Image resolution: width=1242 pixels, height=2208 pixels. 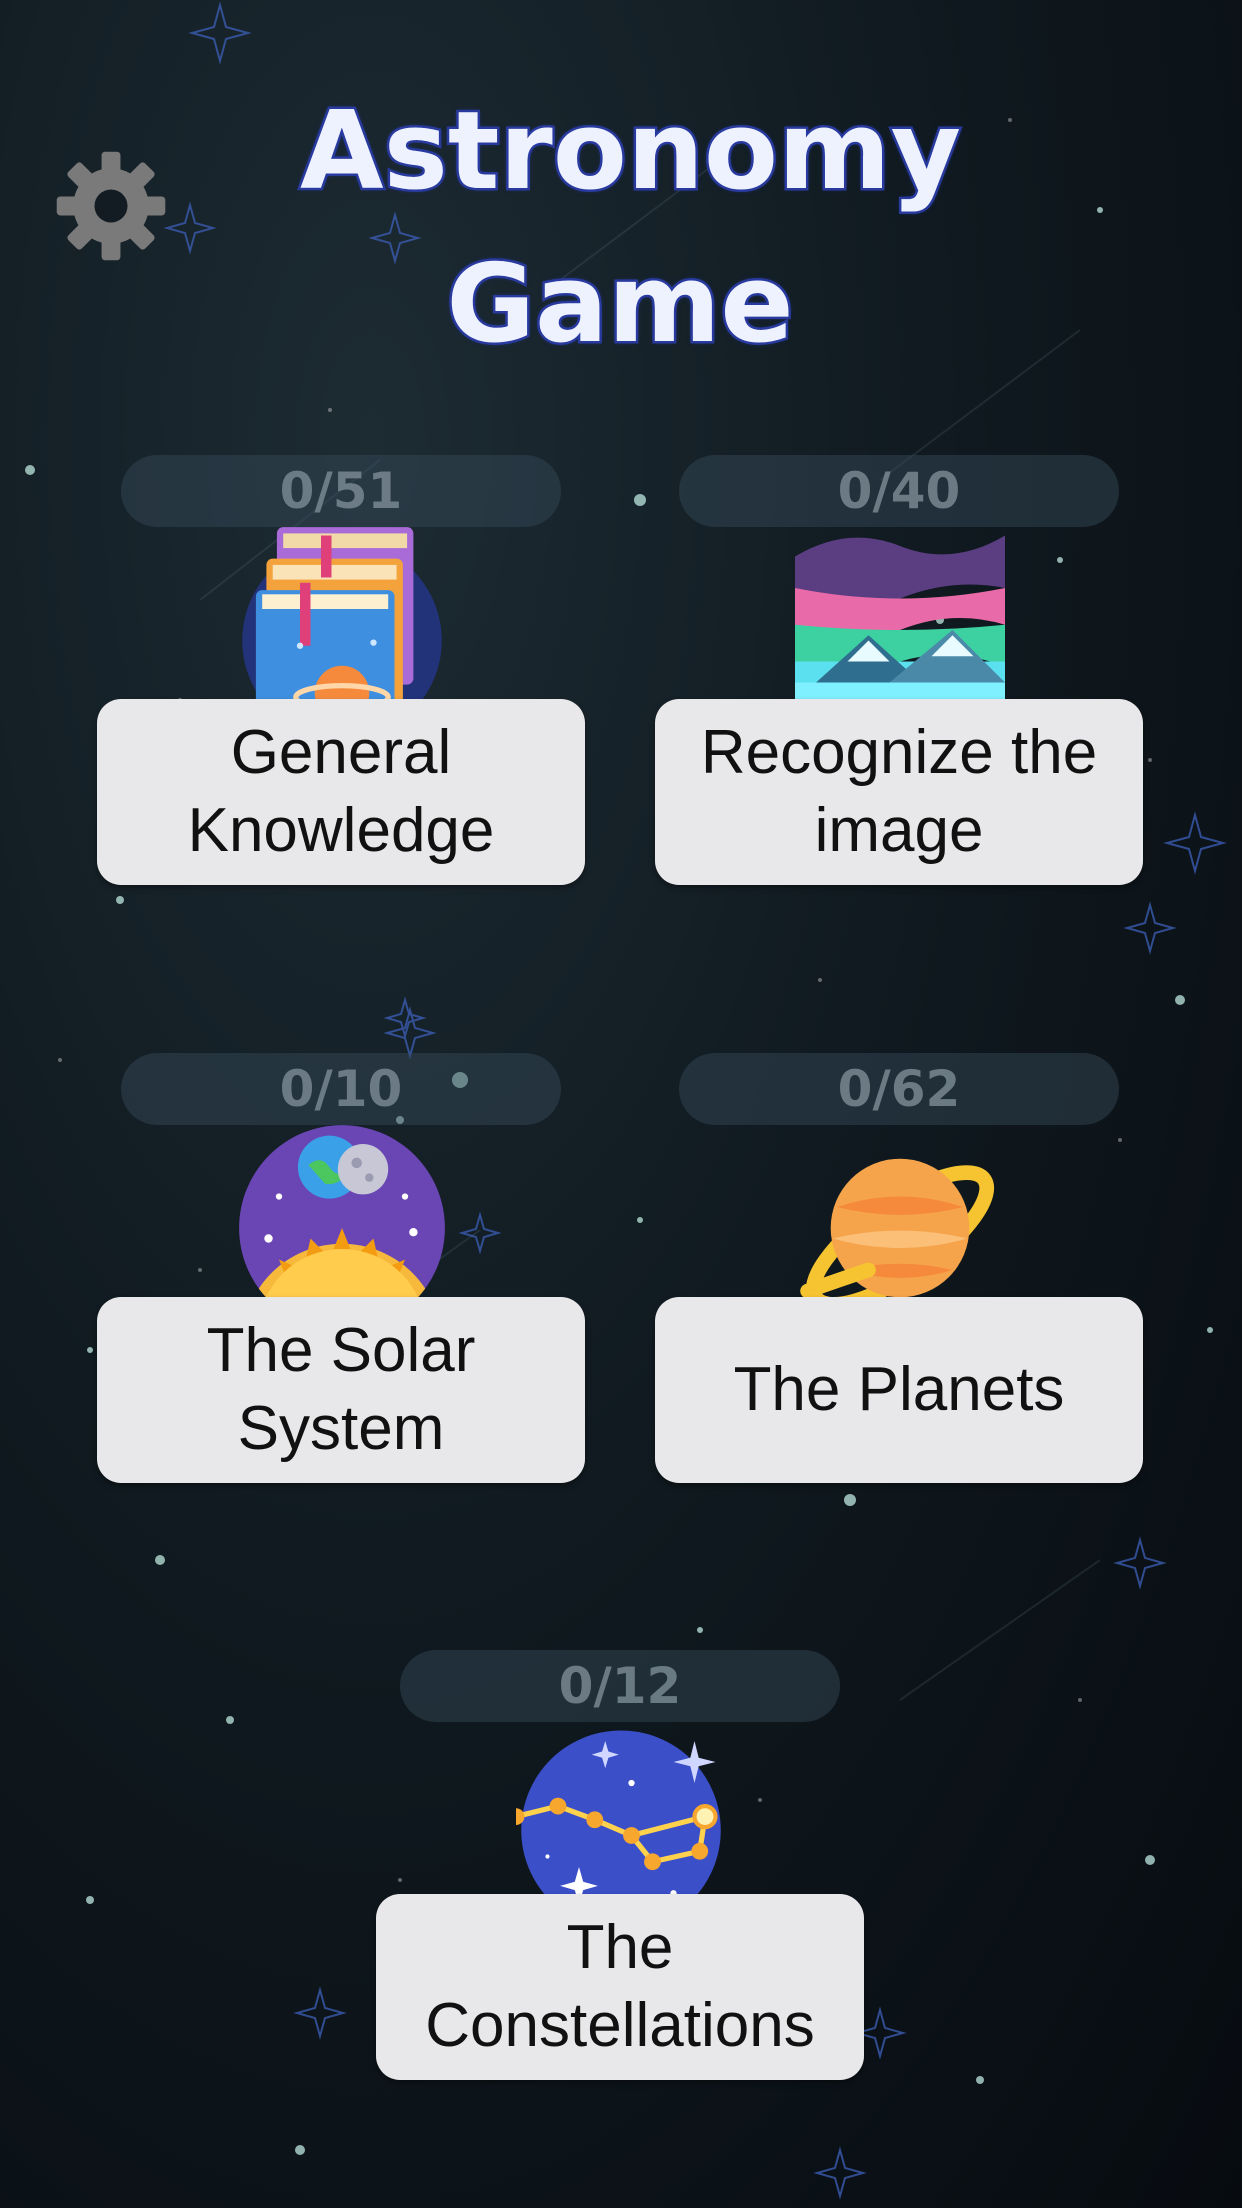 I want to click on category-card-solar-system: 0/10 The Solar System, so click(x=341, y=1268).